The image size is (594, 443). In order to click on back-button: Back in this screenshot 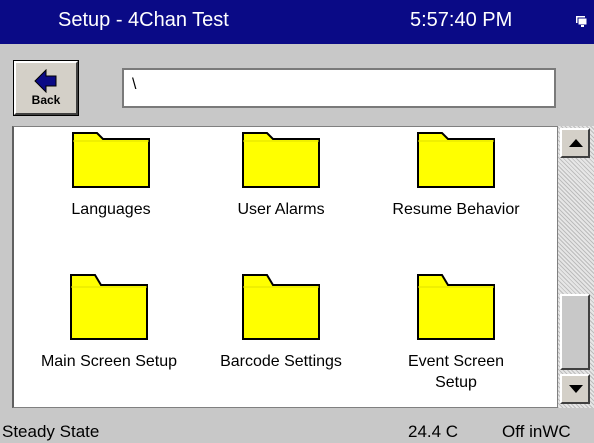, I will do `click(46, 88)`.